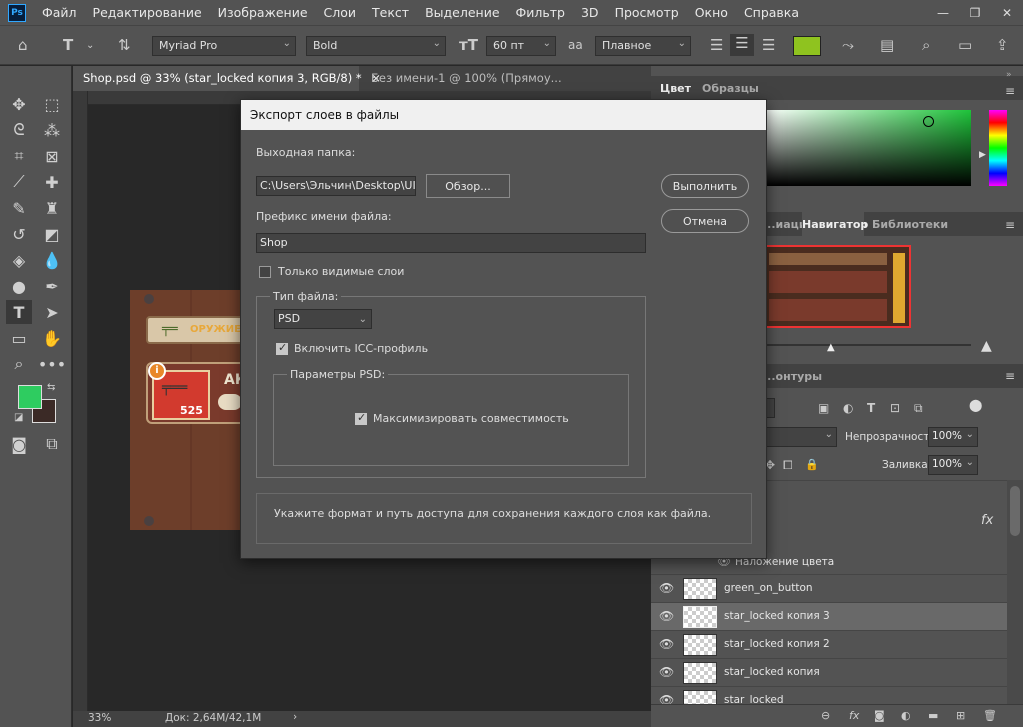 Image resolution: width=1023 pixels, height=727 pixels. What do you see at coordinates (19, 156) in the screenshot?
I see `crop-tool-icon: ⌗` at bounding box center [19, 156].